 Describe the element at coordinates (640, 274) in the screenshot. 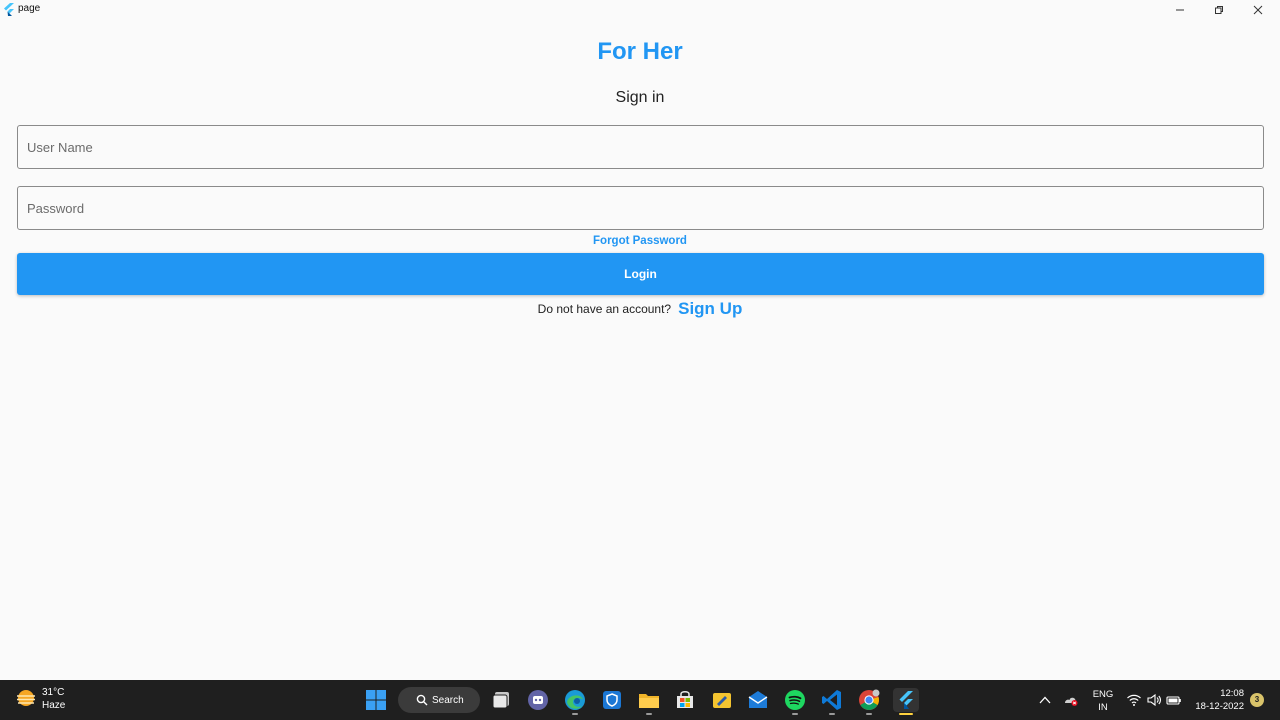

I see `login-button: Login` at that location.